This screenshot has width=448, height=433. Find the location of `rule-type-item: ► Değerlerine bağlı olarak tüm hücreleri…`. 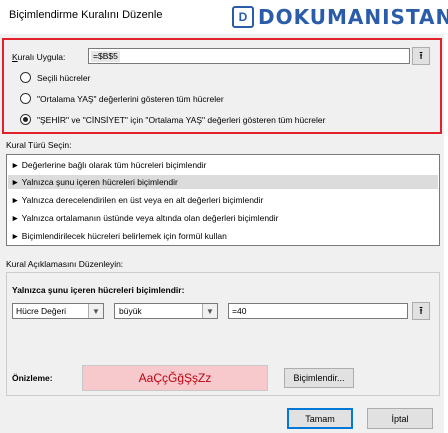

rule-type-item: ► Değerlerine bağlı olarak tüm hücreleri… is located at coordinates (109, 165).